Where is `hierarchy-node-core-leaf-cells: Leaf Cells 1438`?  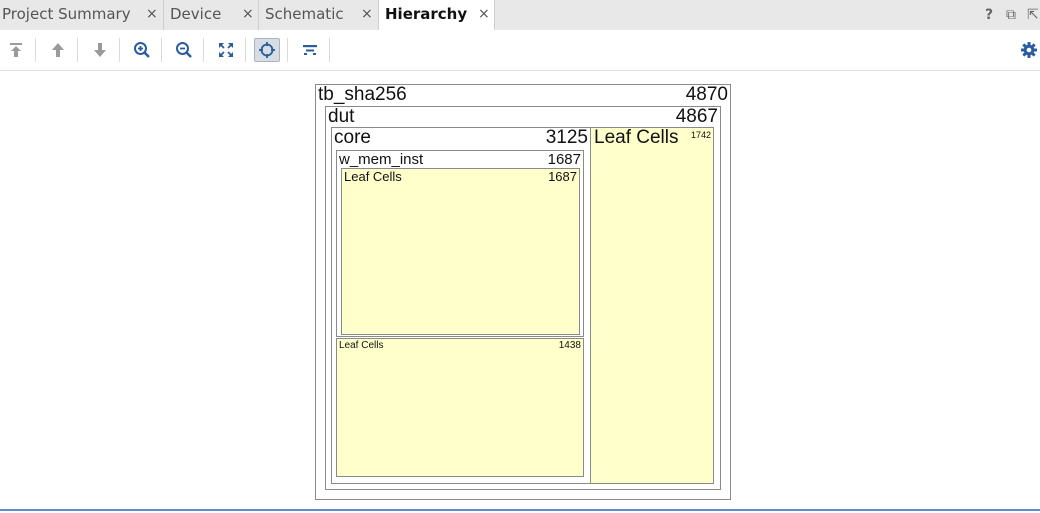 hierarchy-node-core-leaf-cells: Leaf Cells 1438 is located at coordinates (460, 407).